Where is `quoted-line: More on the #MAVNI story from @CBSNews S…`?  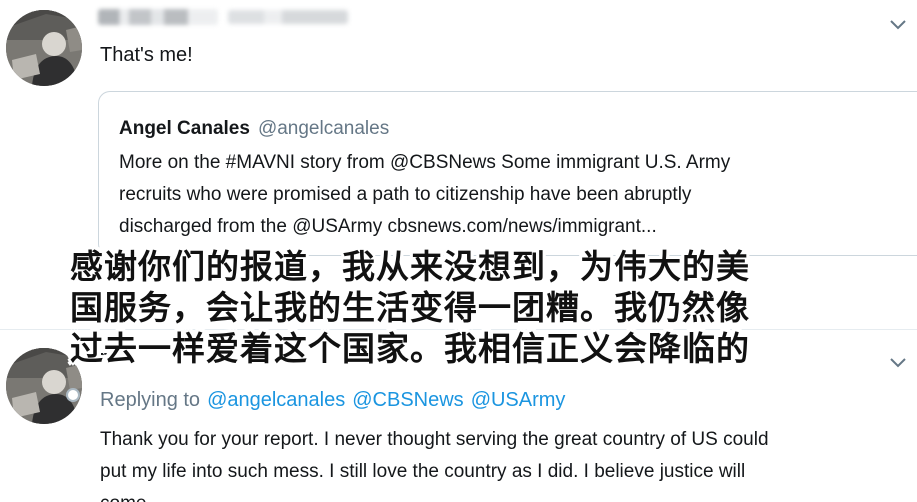
quoted-line: More on the #MAVNI story from @CBSNews S… is located at coordinates (425, 162).